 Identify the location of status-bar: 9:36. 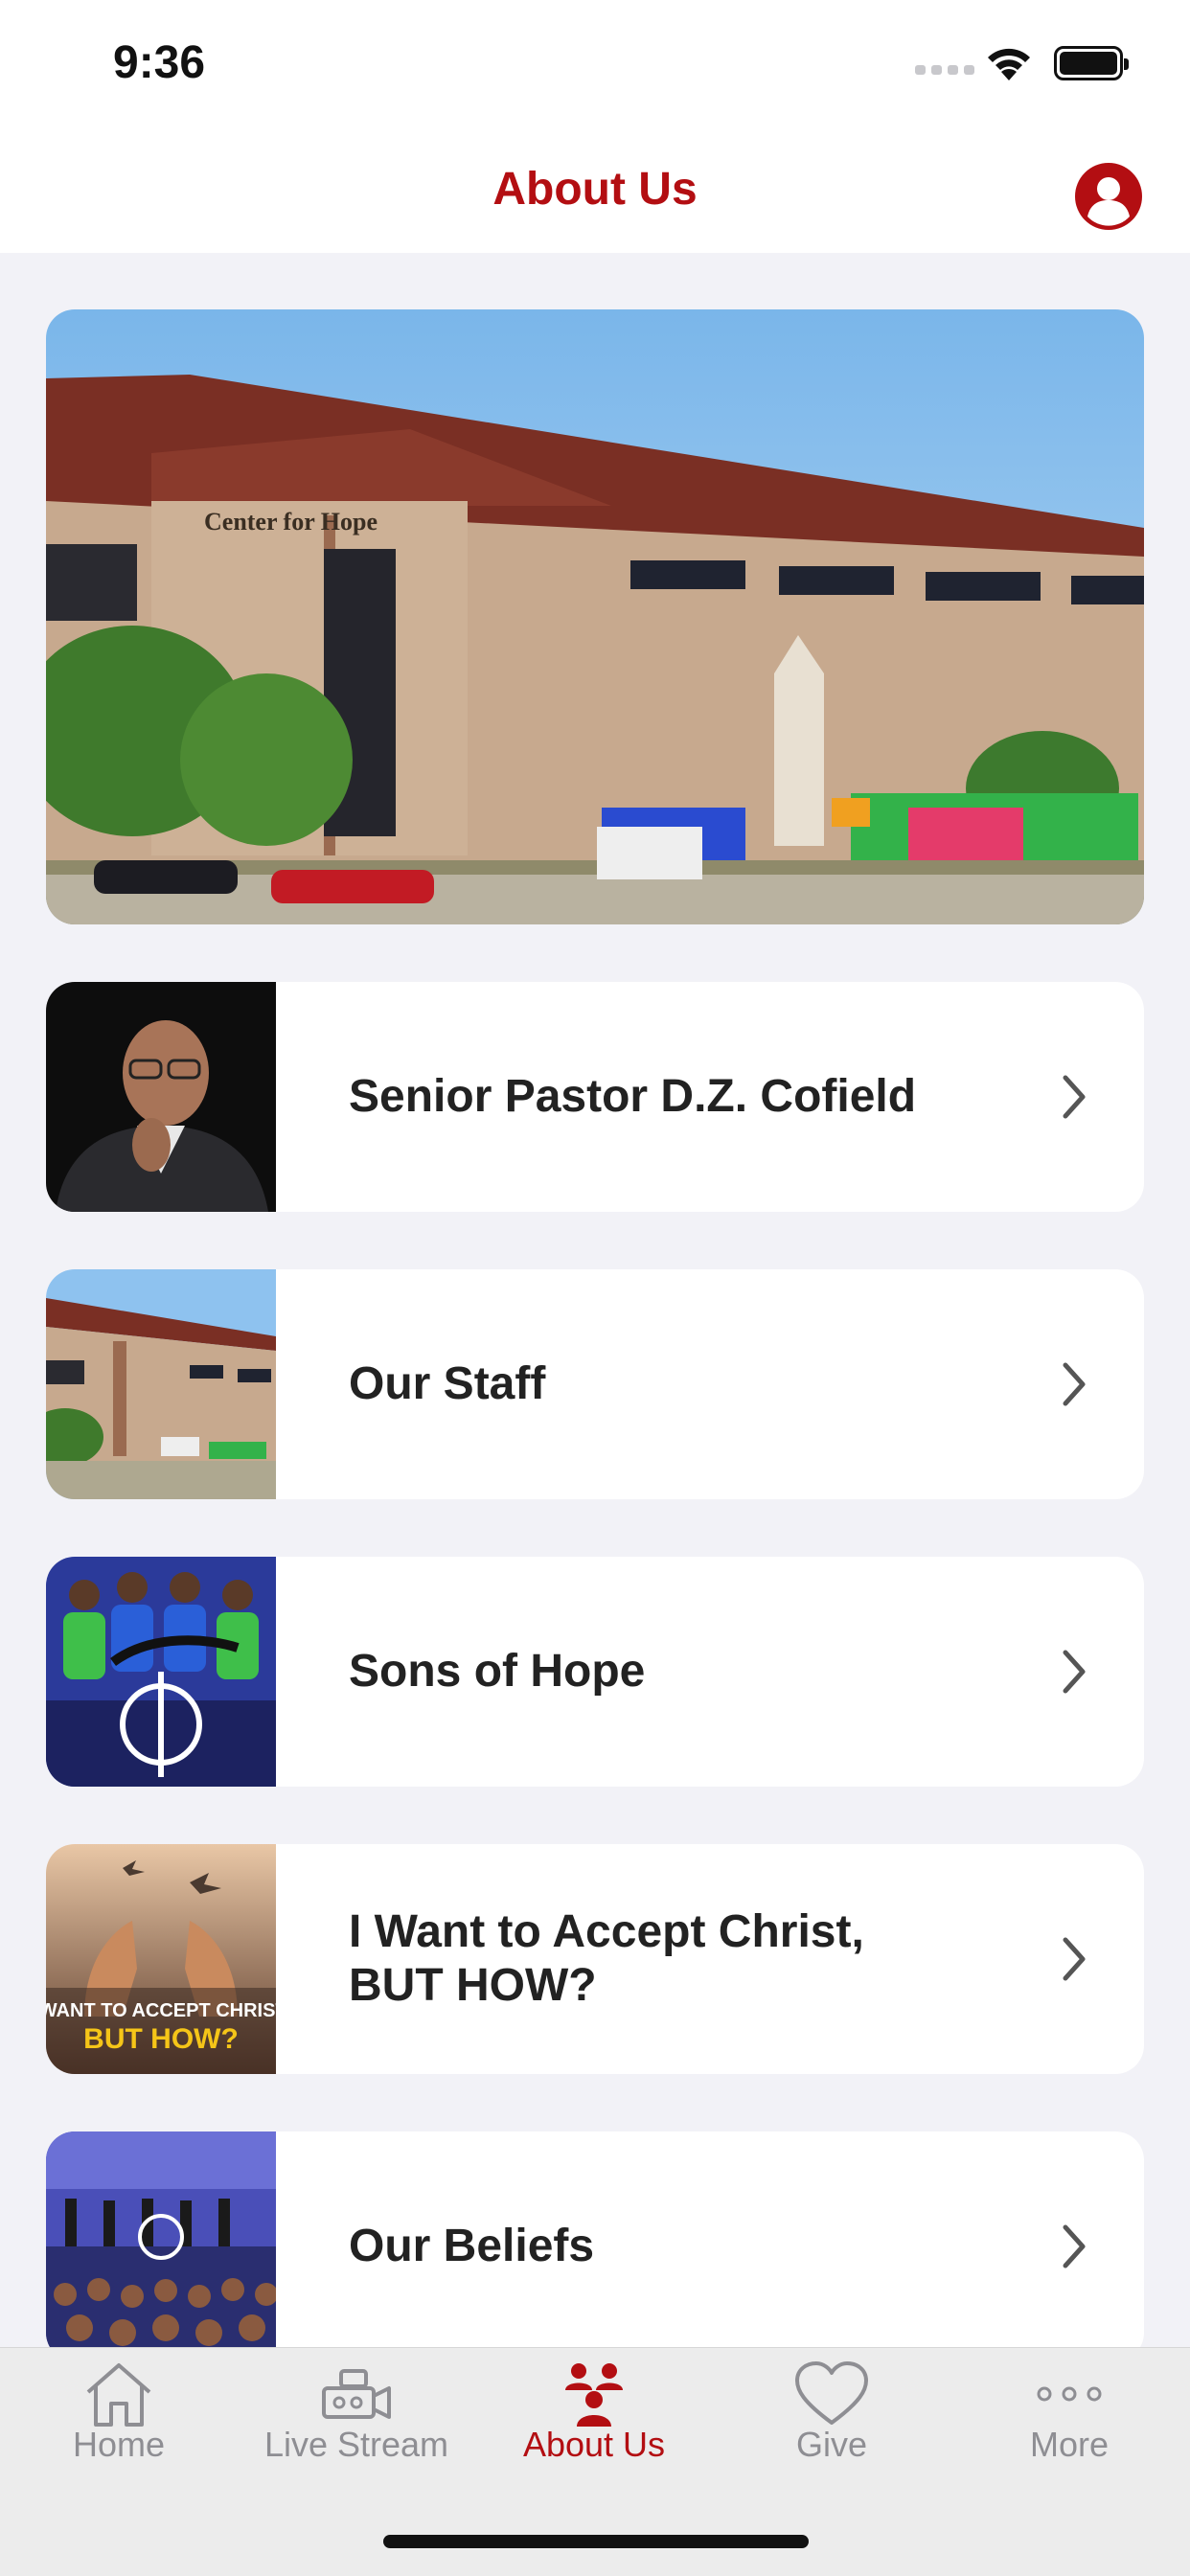
(595, 67).